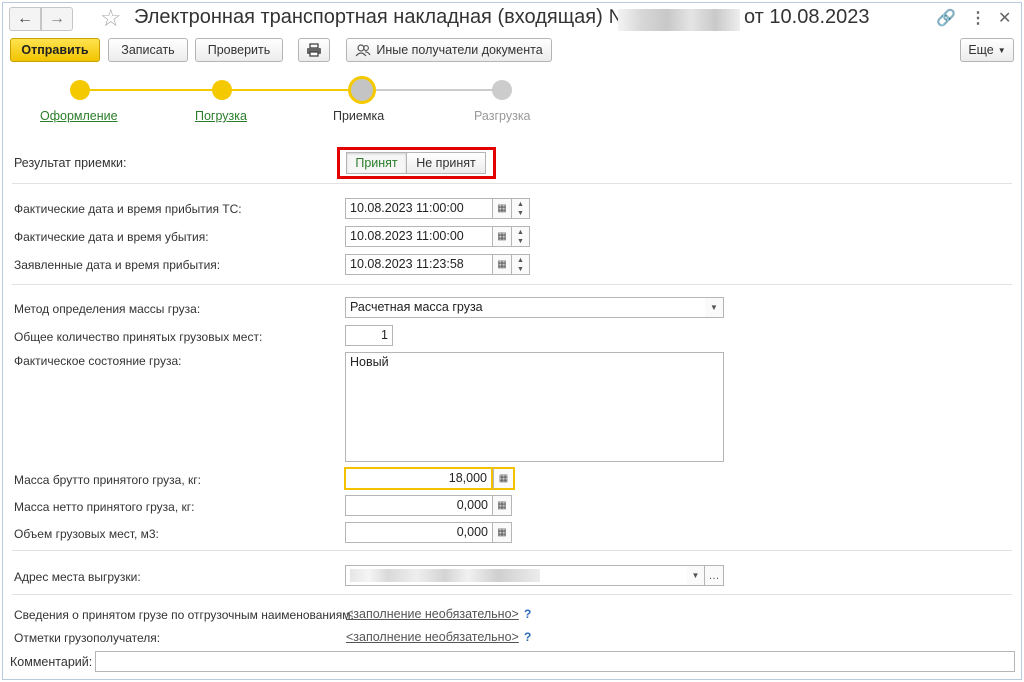  I want to click on favorite-star-icon: ☆, so click(111, 18).